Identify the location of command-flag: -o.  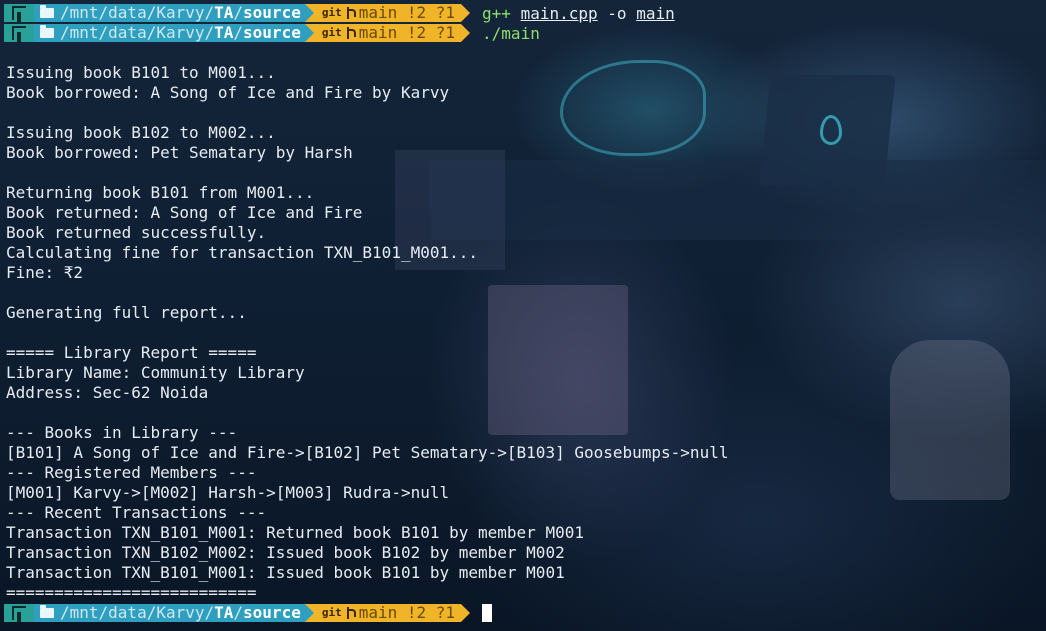
(617, 13).